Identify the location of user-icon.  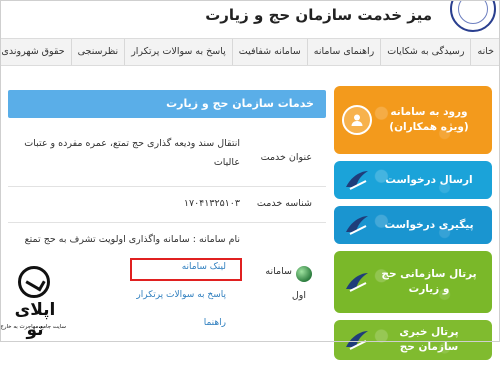
(357, 120).